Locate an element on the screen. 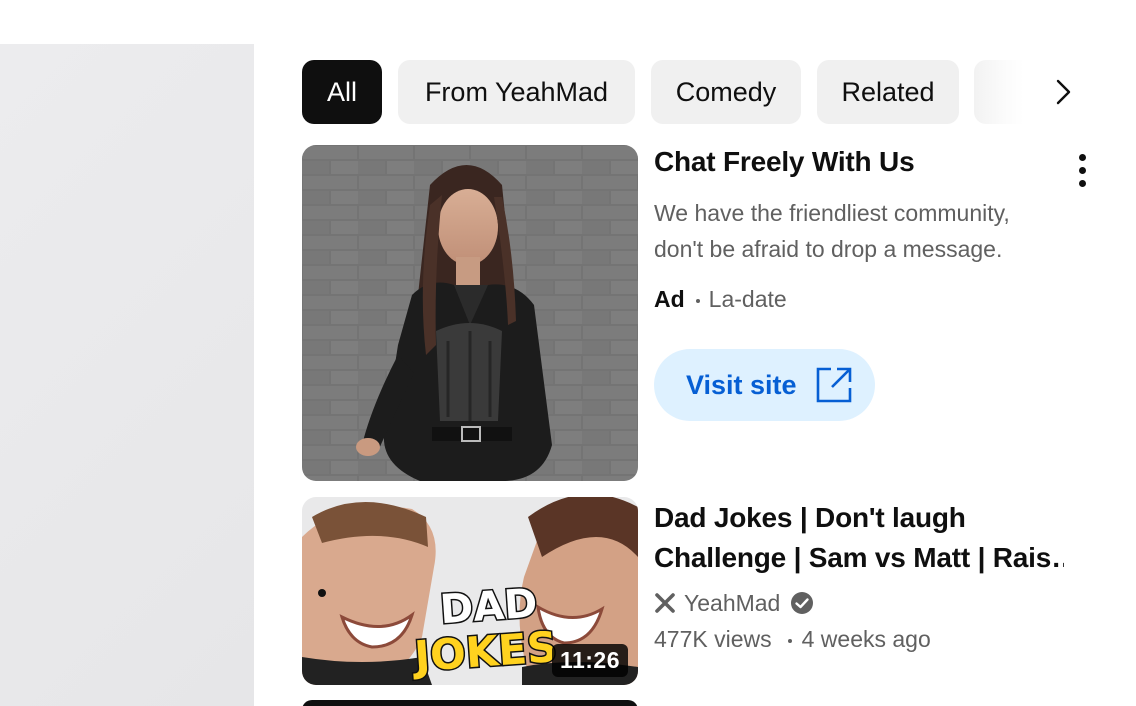 This screenshot has width=1136, height=706. chevron-right-icon is located at coordinates (1063, 92).